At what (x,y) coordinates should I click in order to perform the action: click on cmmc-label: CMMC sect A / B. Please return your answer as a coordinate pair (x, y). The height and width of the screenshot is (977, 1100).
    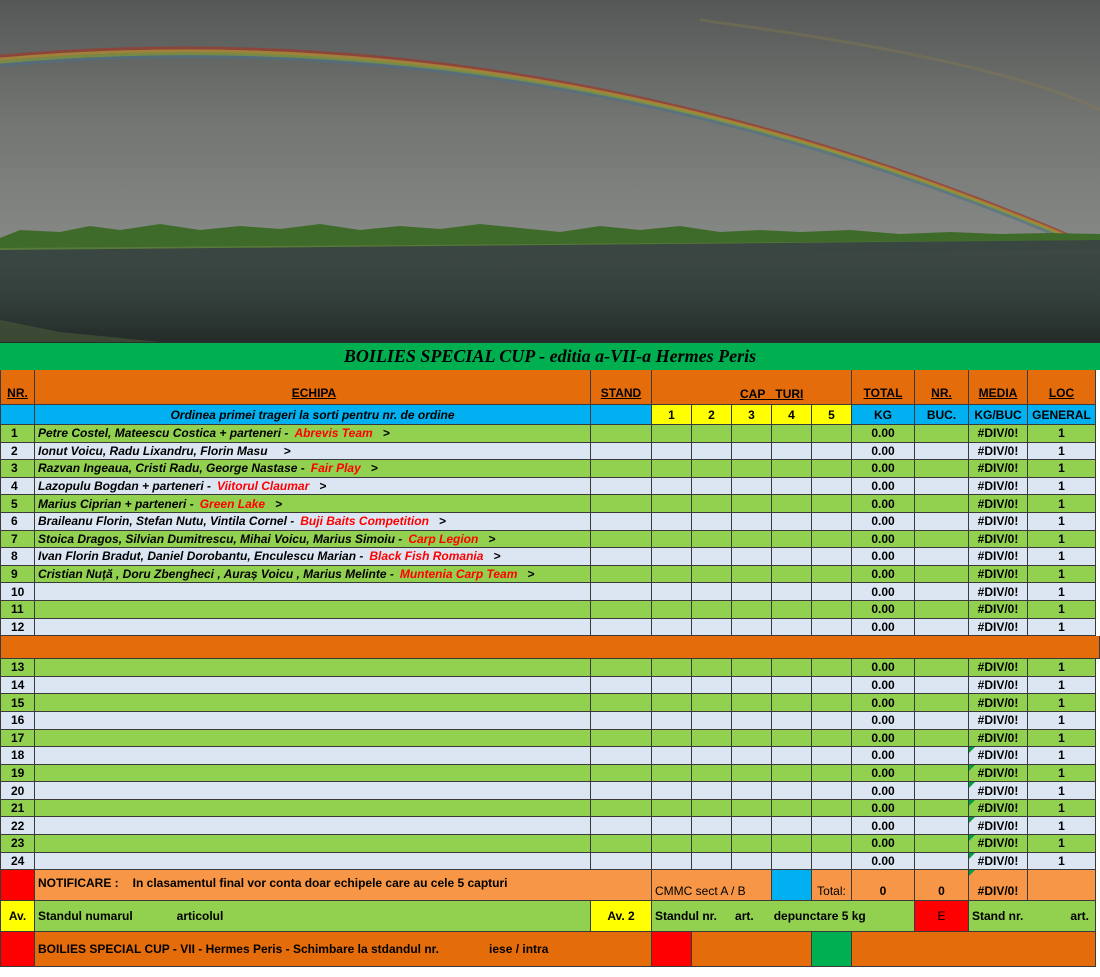
    Looking at the image, I should click on (712, 886).